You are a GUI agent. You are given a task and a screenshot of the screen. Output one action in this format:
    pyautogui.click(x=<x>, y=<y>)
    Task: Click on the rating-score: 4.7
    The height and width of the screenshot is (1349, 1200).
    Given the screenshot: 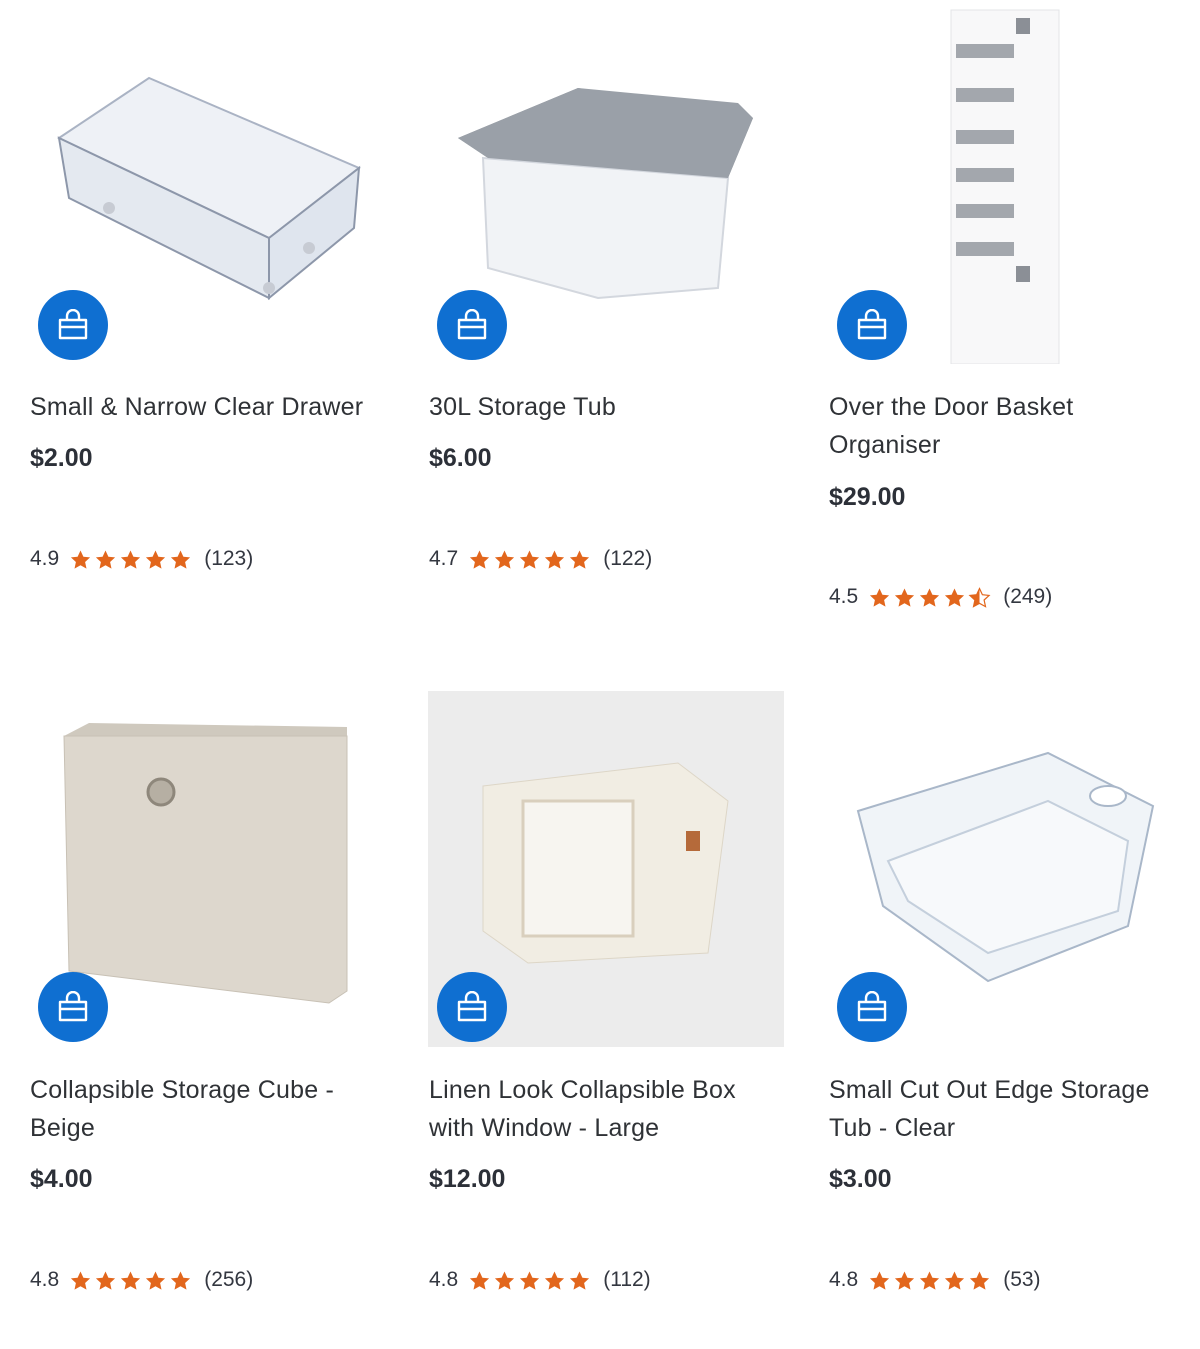 What is the action you would take?
    pyautogui.click(x=444, y=558)
    